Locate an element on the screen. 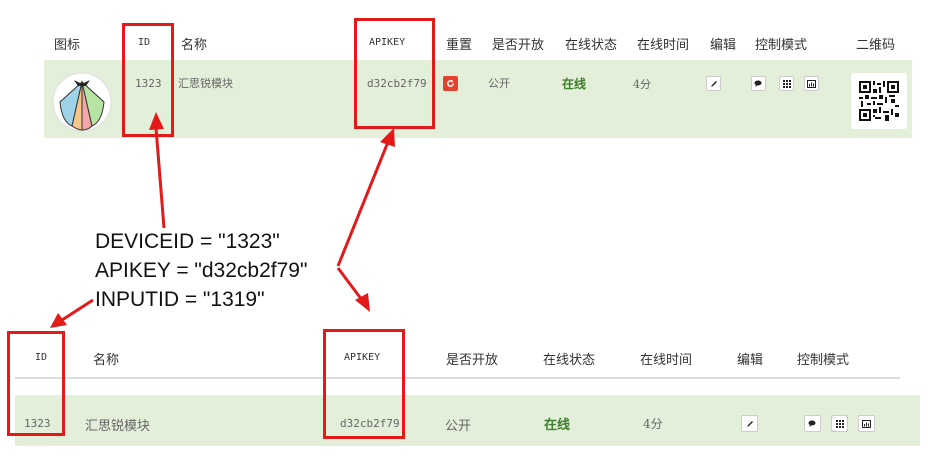 The image size is (939, 456). table-row: 1323 汇思锐模块 d32cb2f79 公开 在线 4分 is located at coordinates (467, 420).